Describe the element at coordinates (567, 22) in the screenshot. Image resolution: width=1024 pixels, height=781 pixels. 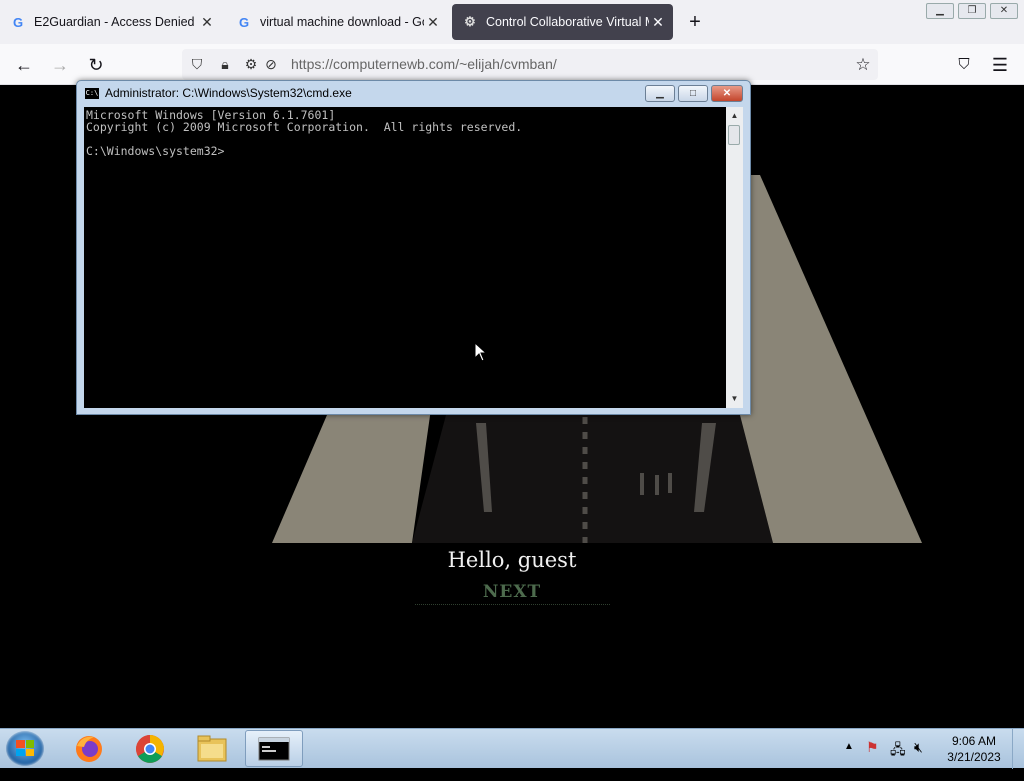
I see `tab-title: Control Collaborative Virtual Ma` at that location.